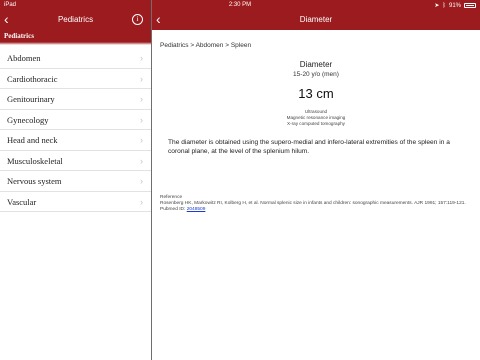  Describe the element at coordinates (32, 140) in the screenshot. I see `list-item-label: Head and neck` at that location.